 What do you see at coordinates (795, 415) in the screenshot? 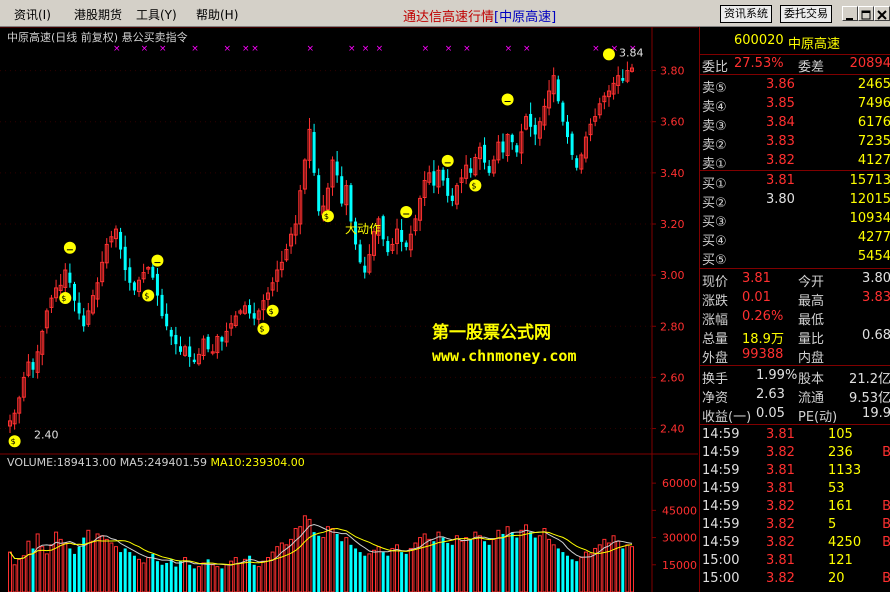
I see `fund-row: 收益(一) 0.05 PE(动) 19.9` at bounding box center [795, 415].